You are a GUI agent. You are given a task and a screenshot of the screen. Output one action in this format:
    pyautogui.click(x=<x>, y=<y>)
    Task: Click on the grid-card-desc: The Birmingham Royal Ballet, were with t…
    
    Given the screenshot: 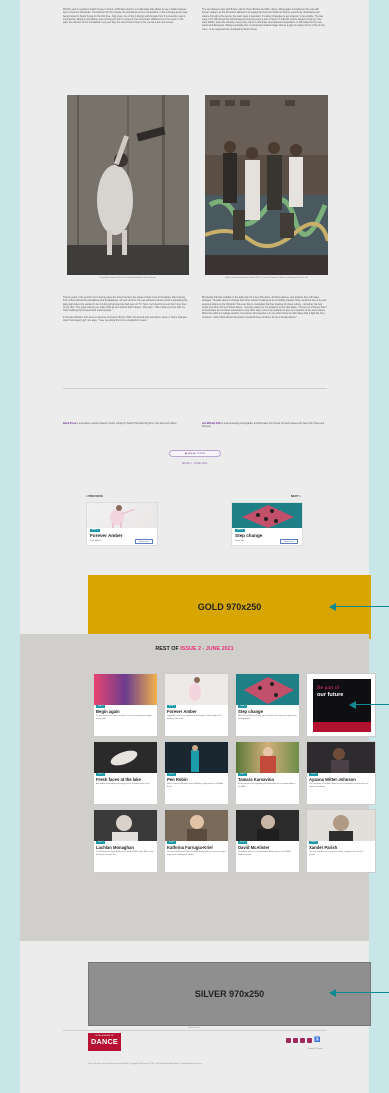 What is the action you would take?
    pyautogui.click(x=125, y=853)
    